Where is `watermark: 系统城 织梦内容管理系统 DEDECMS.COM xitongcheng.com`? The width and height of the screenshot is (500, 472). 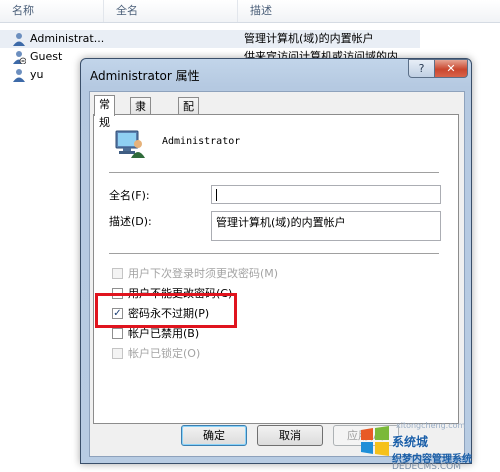
watermark: 系统城 织梦内容管理系统 DEDECMS.COM xitongcheng.com is located at coordinates (428, 446).